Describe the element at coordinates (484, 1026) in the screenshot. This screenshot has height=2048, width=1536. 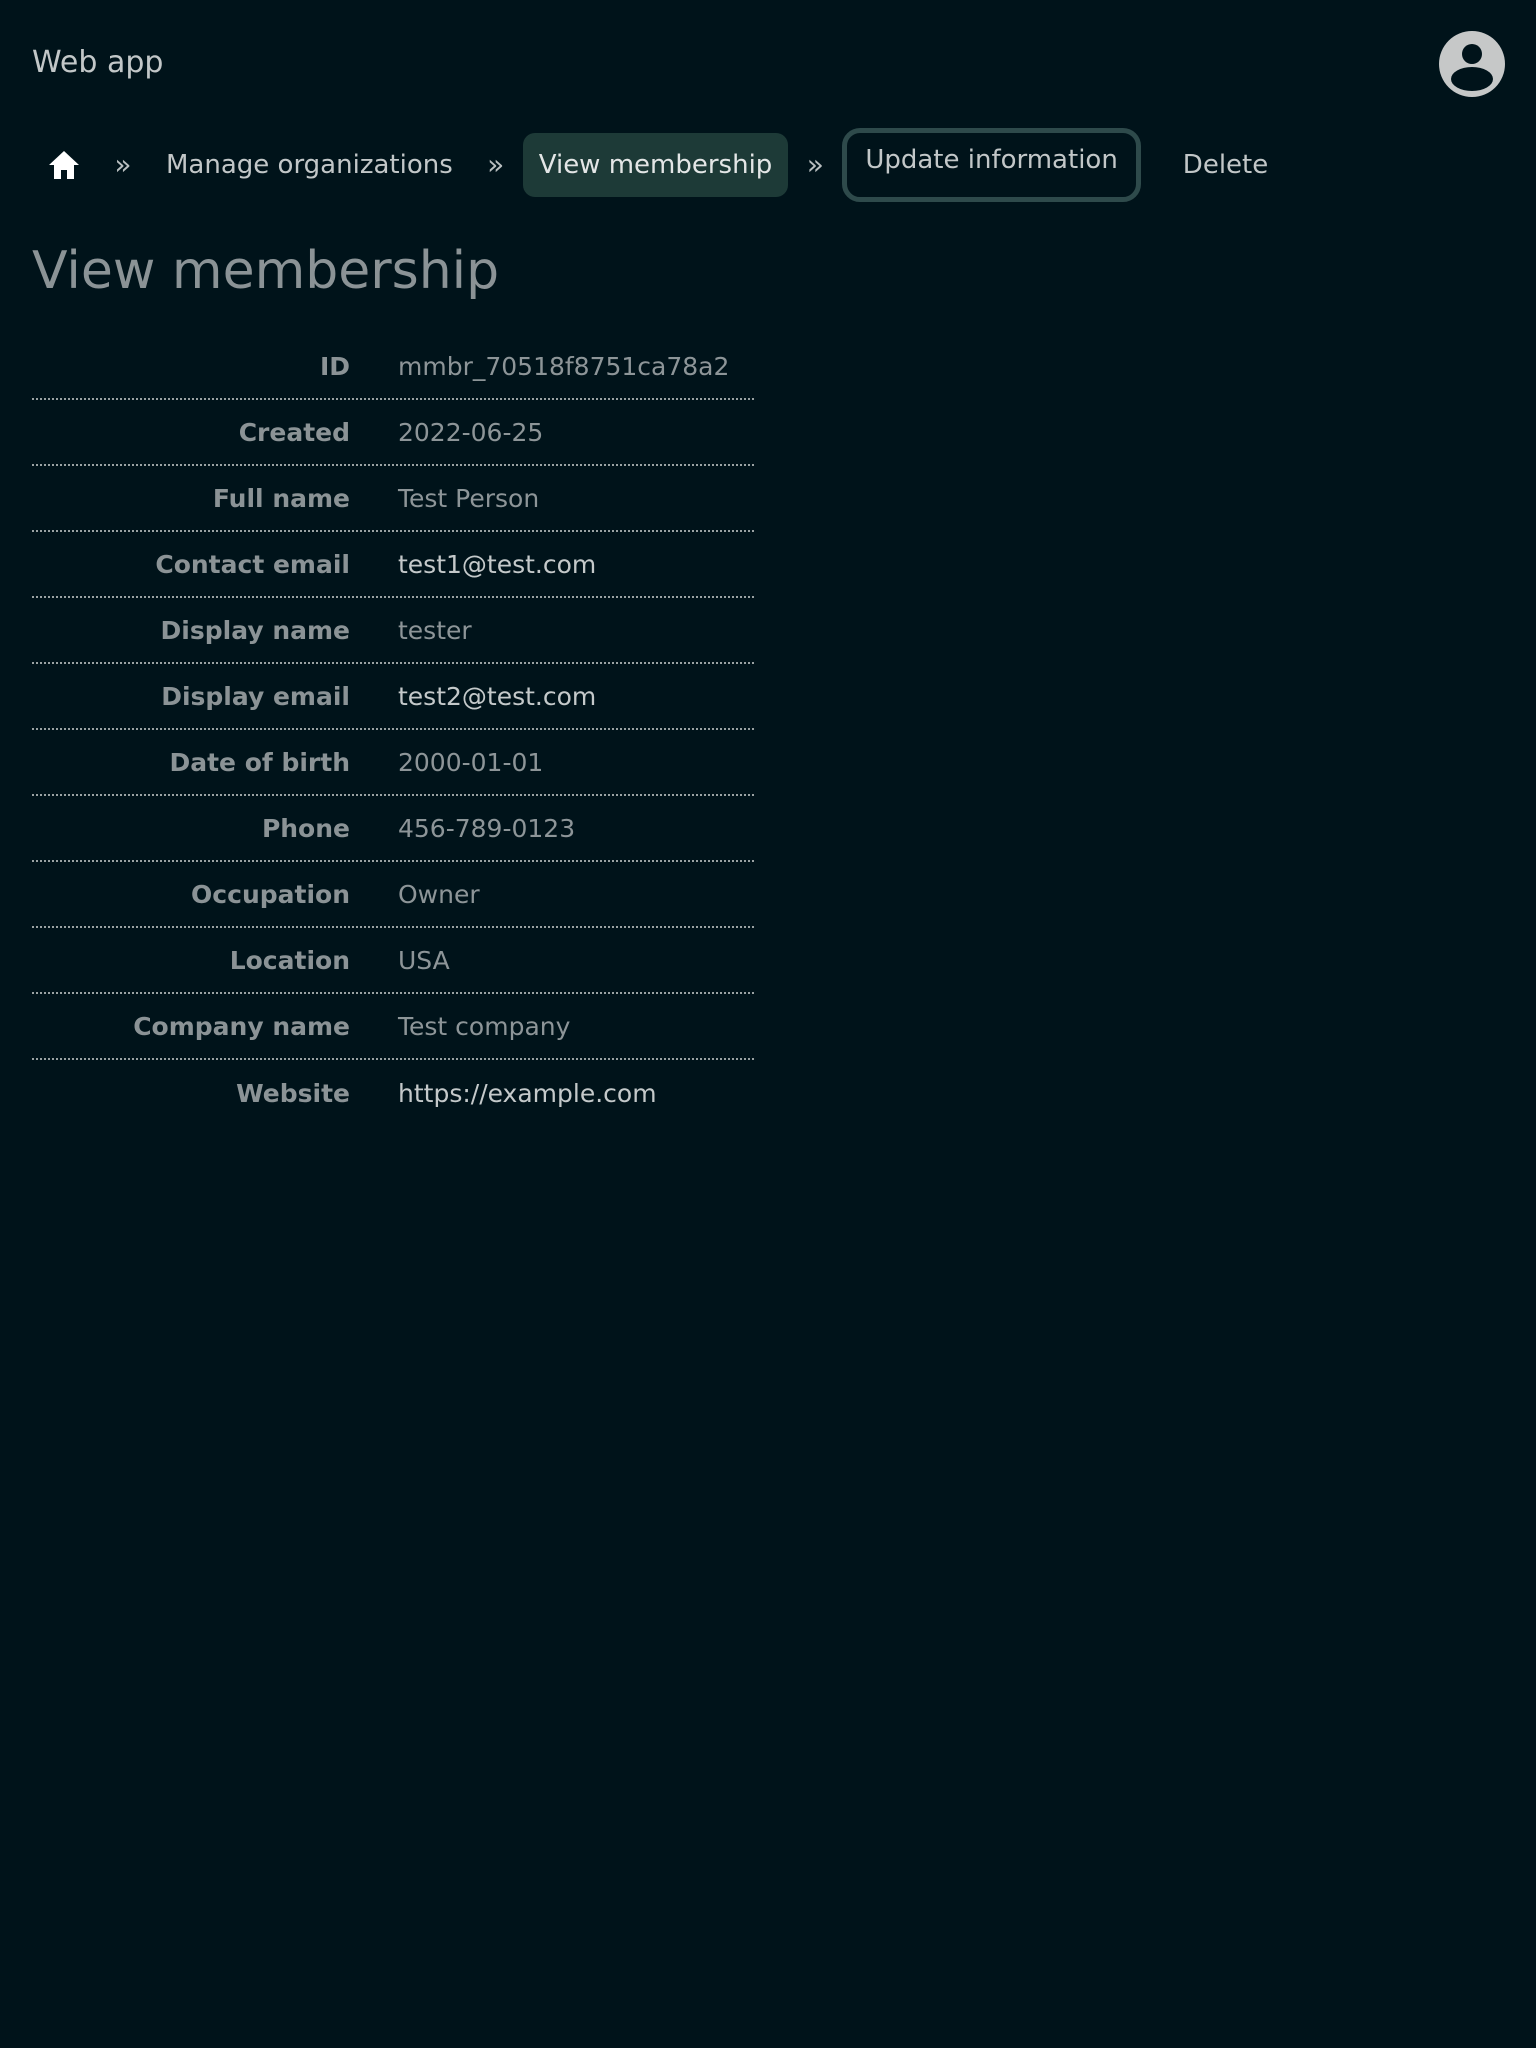
I see `detail-value: Test company` at that location.